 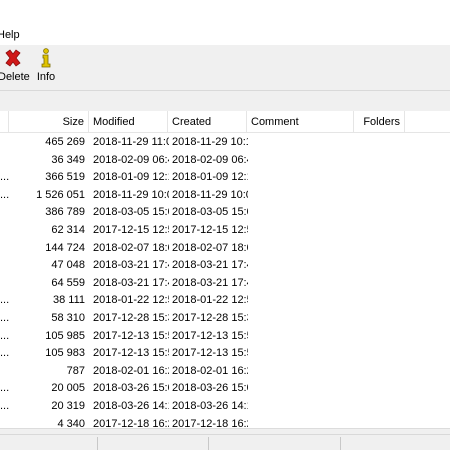 What do you see at coordinates (68, 229) in the screenshot?
I see `cell-size: 62 314` at bounding box center [68, 229].